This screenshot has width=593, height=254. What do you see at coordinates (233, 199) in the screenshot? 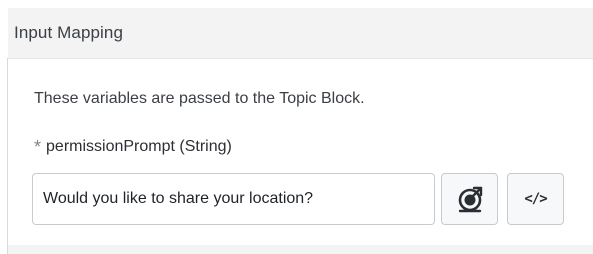
I see `permission-prompt-input` at bounding box center [233, 199].